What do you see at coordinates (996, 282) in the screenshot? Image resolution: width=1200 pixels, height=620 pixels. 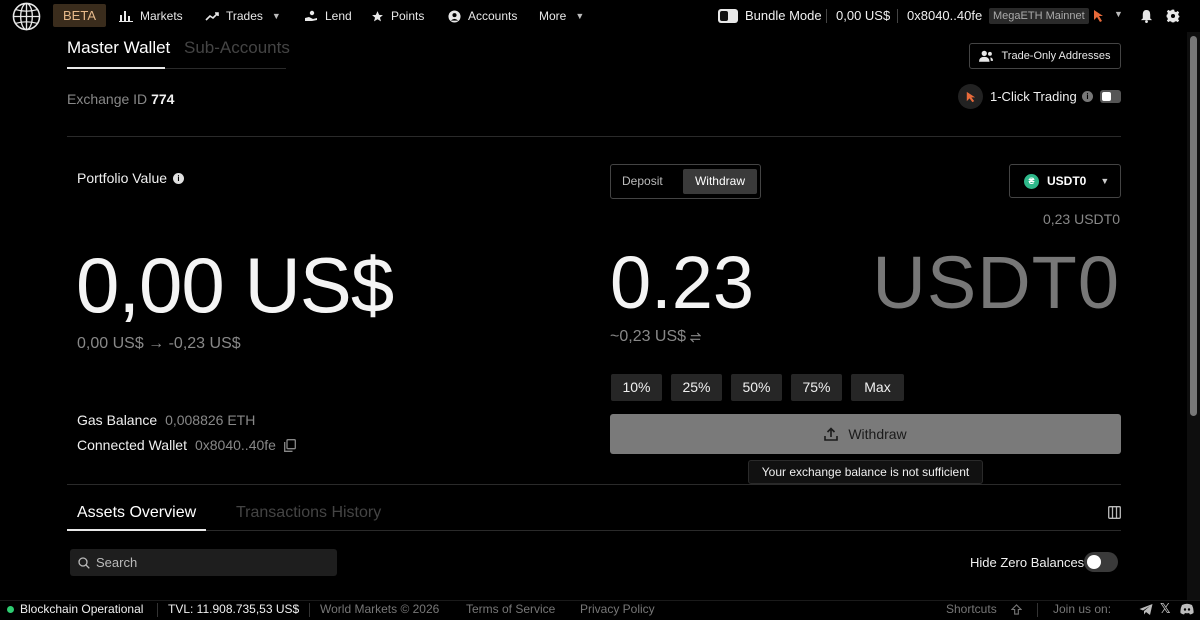 I see `amount-unit: USDT0` at bounding box center [996, 282].